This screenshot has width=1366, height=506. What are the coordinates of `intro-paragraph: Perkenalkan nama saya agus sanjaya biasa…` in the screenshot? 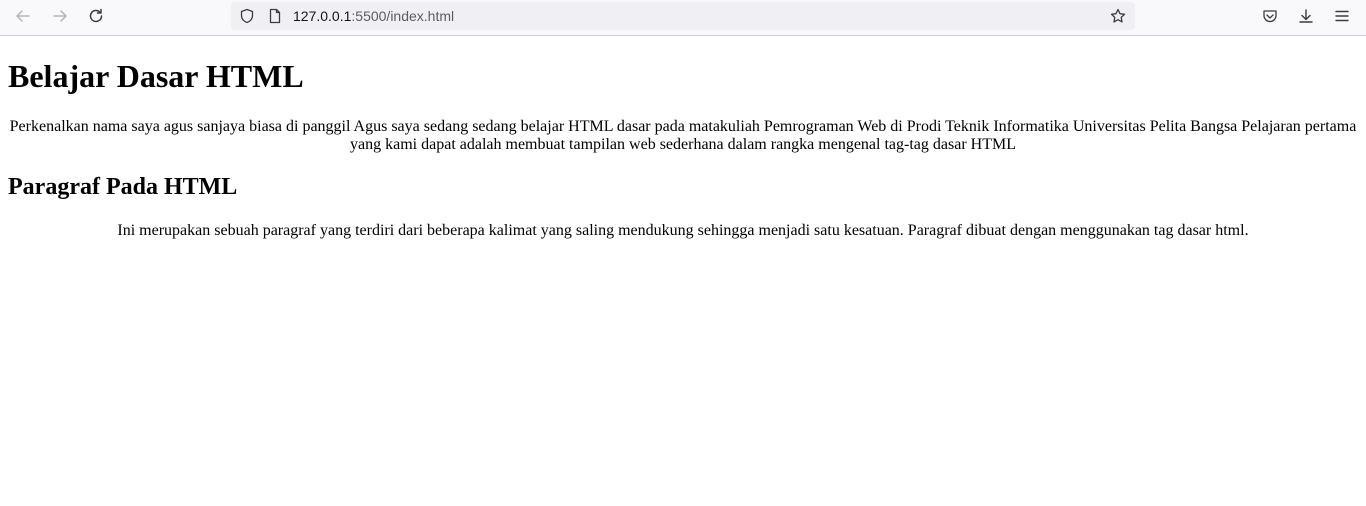 It's located at (683, 135).